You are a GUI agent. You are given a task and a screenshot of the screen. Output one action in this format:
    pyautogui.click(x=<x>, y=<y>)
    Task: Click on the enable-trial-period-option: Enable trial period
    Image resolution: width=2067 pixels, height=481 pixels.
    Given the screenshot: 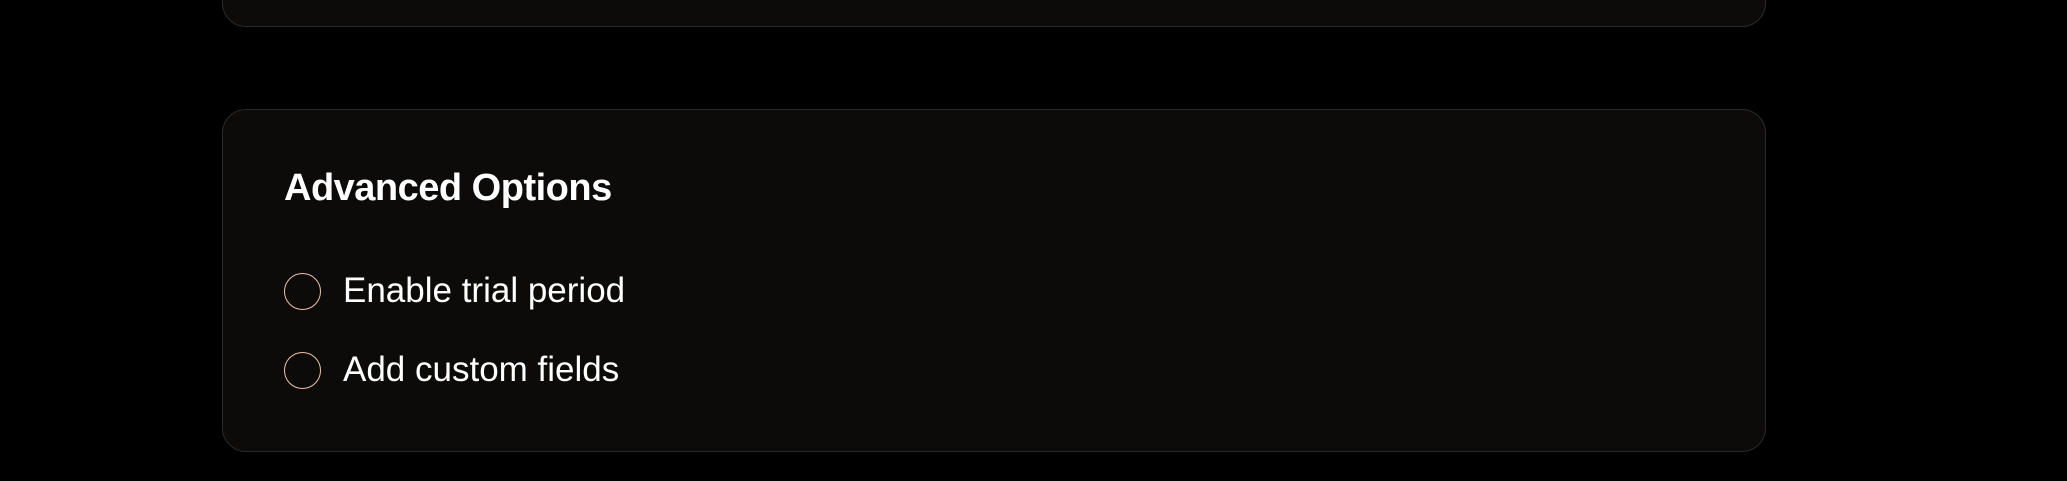 What is the action you would take?
    pyautogui.click(x=454, y=291)
    